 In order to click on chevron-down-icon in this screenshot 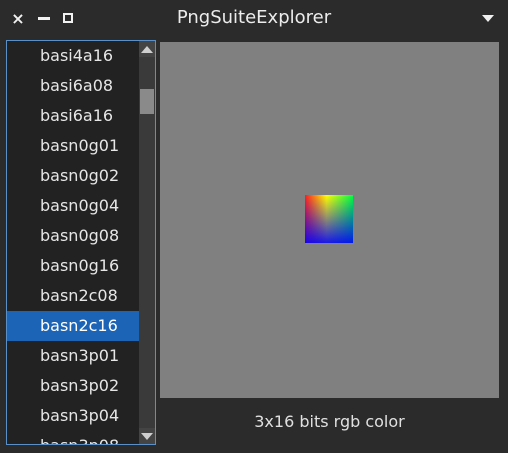, I will do `click(488, 18)`.